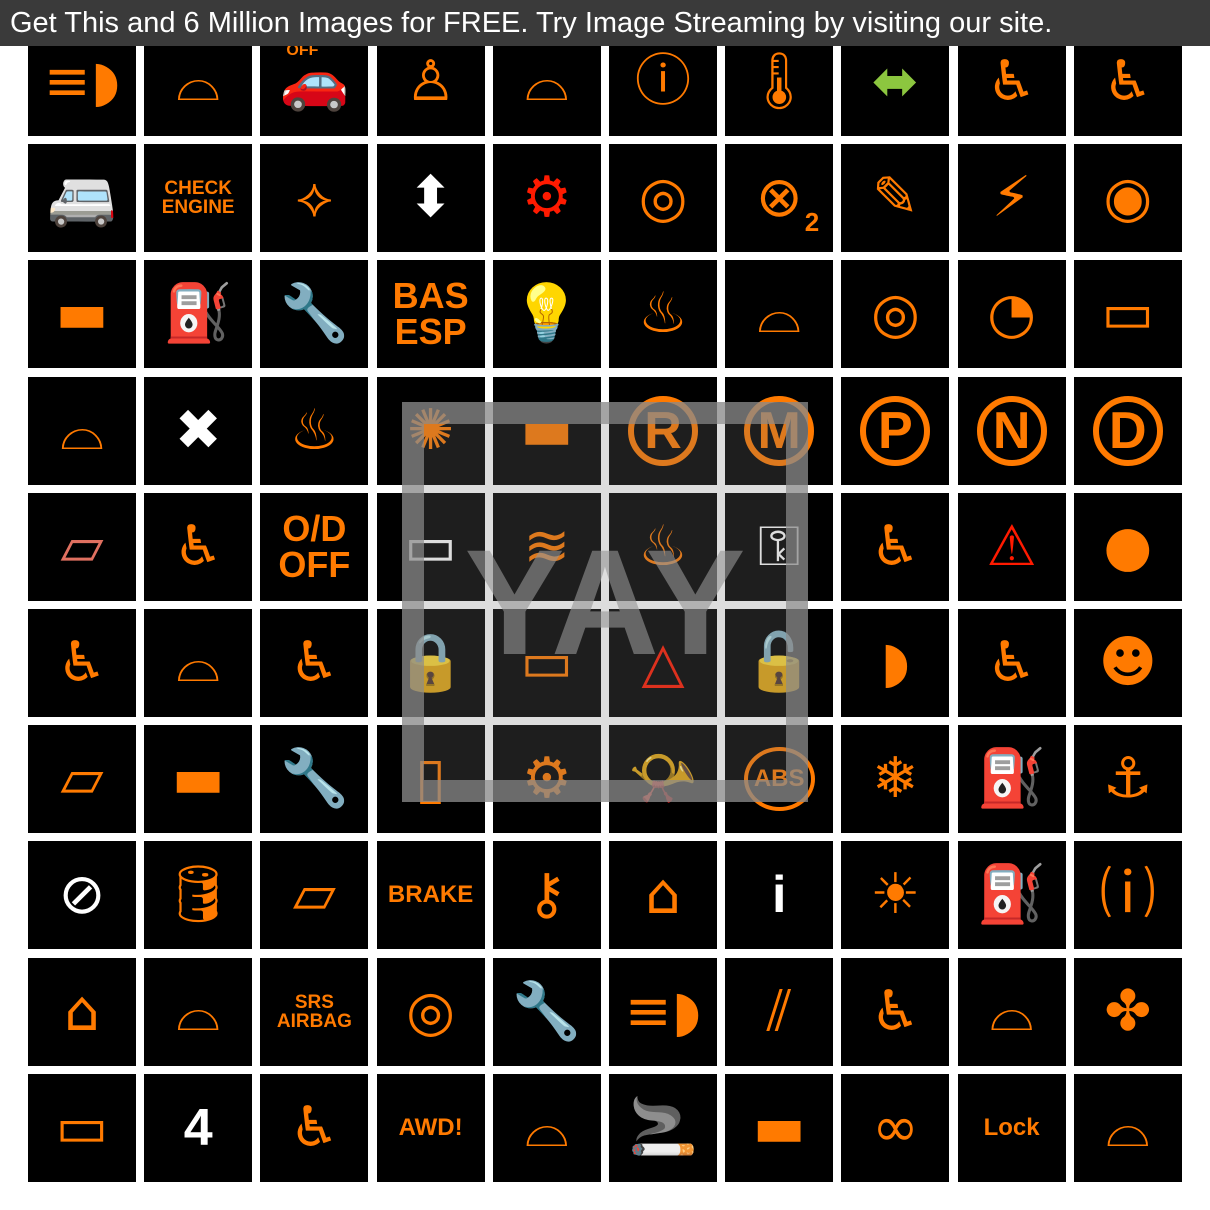 The width and height of the screenshot is (1210, 1210). I want to click on warning-light-cruise-control: ◔, so click(1011, 314).